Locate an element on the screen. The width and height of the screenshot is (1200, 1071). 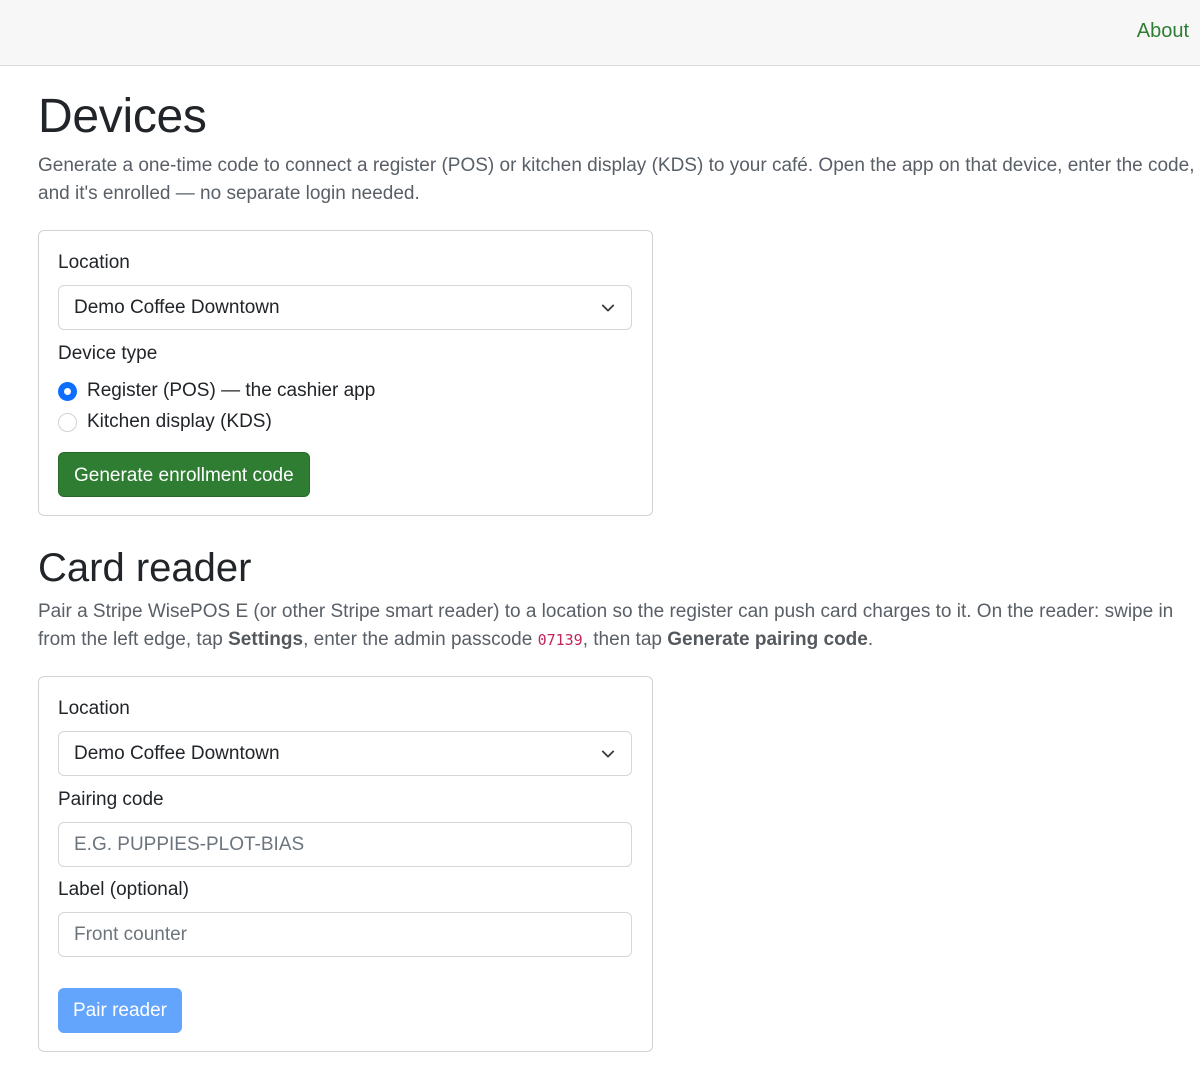
generate-enrollment-code-button: Generate enrollment code is located at coordinates (184, 474).